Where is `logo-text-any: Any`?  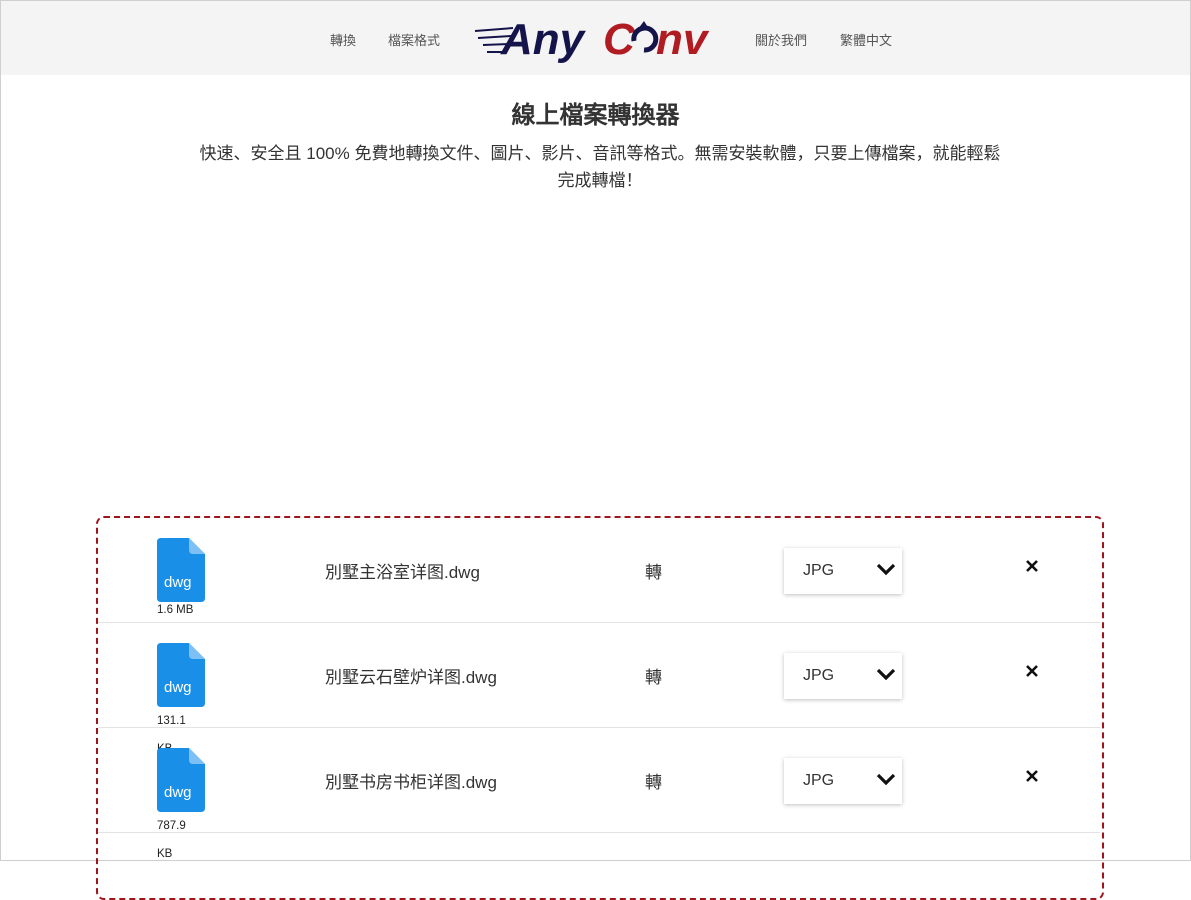
logo-text-any: Any is located at coordinates (543, 39).